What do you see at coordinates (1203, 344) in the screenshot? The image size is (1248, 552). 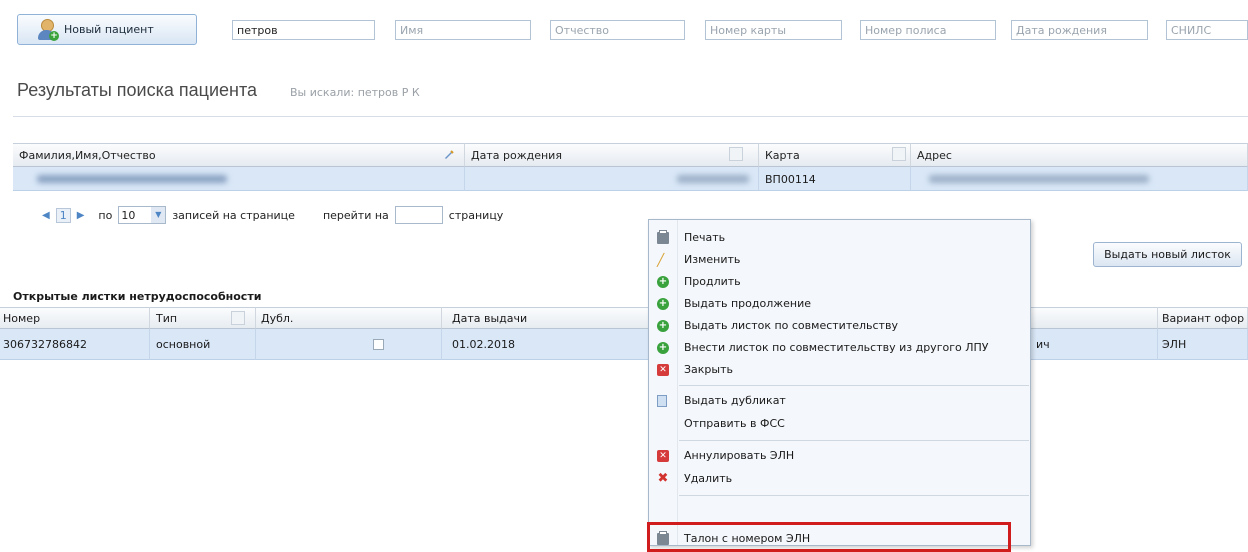 I see `table-cell-variant: ЭЛН` at bounding box center [1203, 344].